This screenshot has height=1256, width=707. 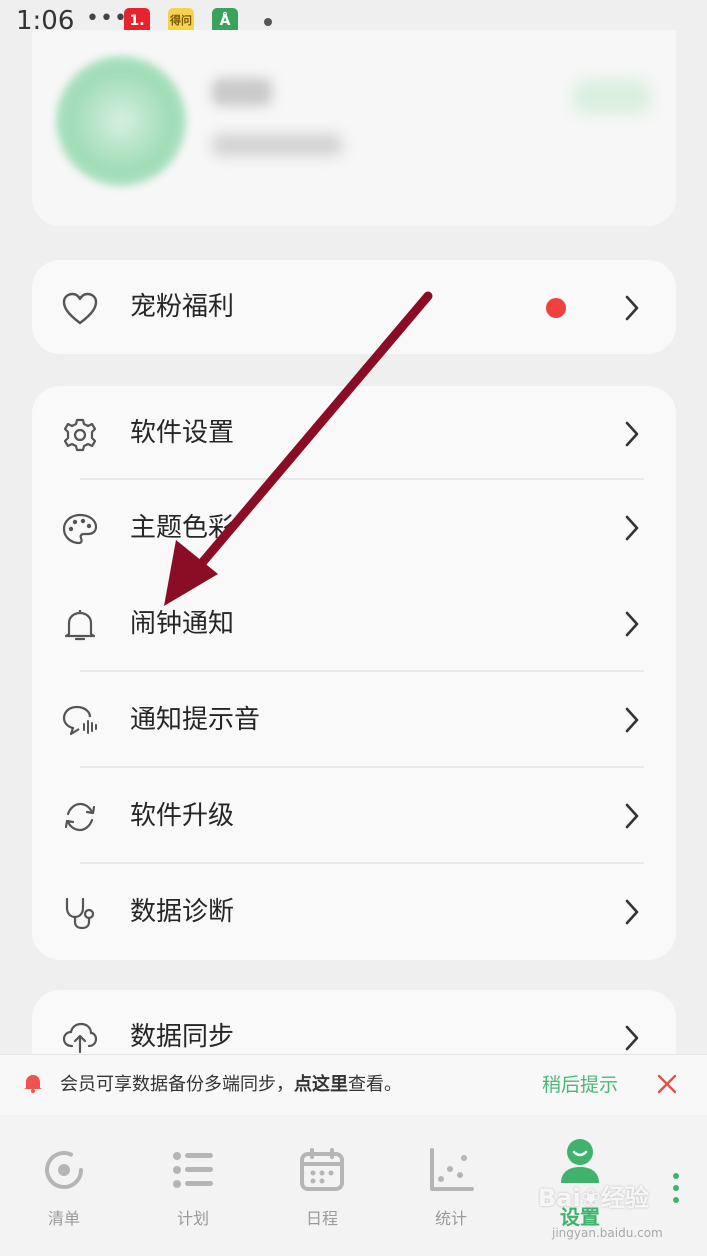 I want to click on member-badge-blurred, so click(x=612, y=97).